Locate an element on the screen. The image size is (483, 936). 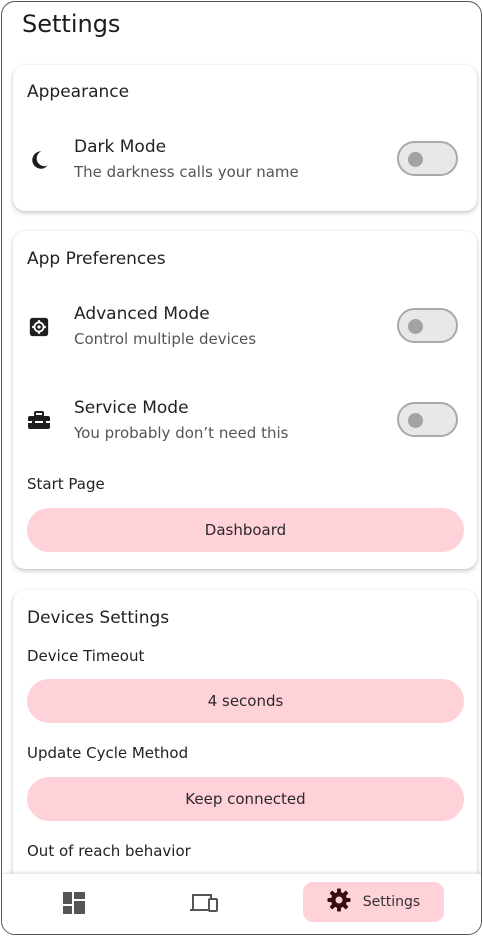
service-mode-title: Service Mode is located at coordinates (131, 408).